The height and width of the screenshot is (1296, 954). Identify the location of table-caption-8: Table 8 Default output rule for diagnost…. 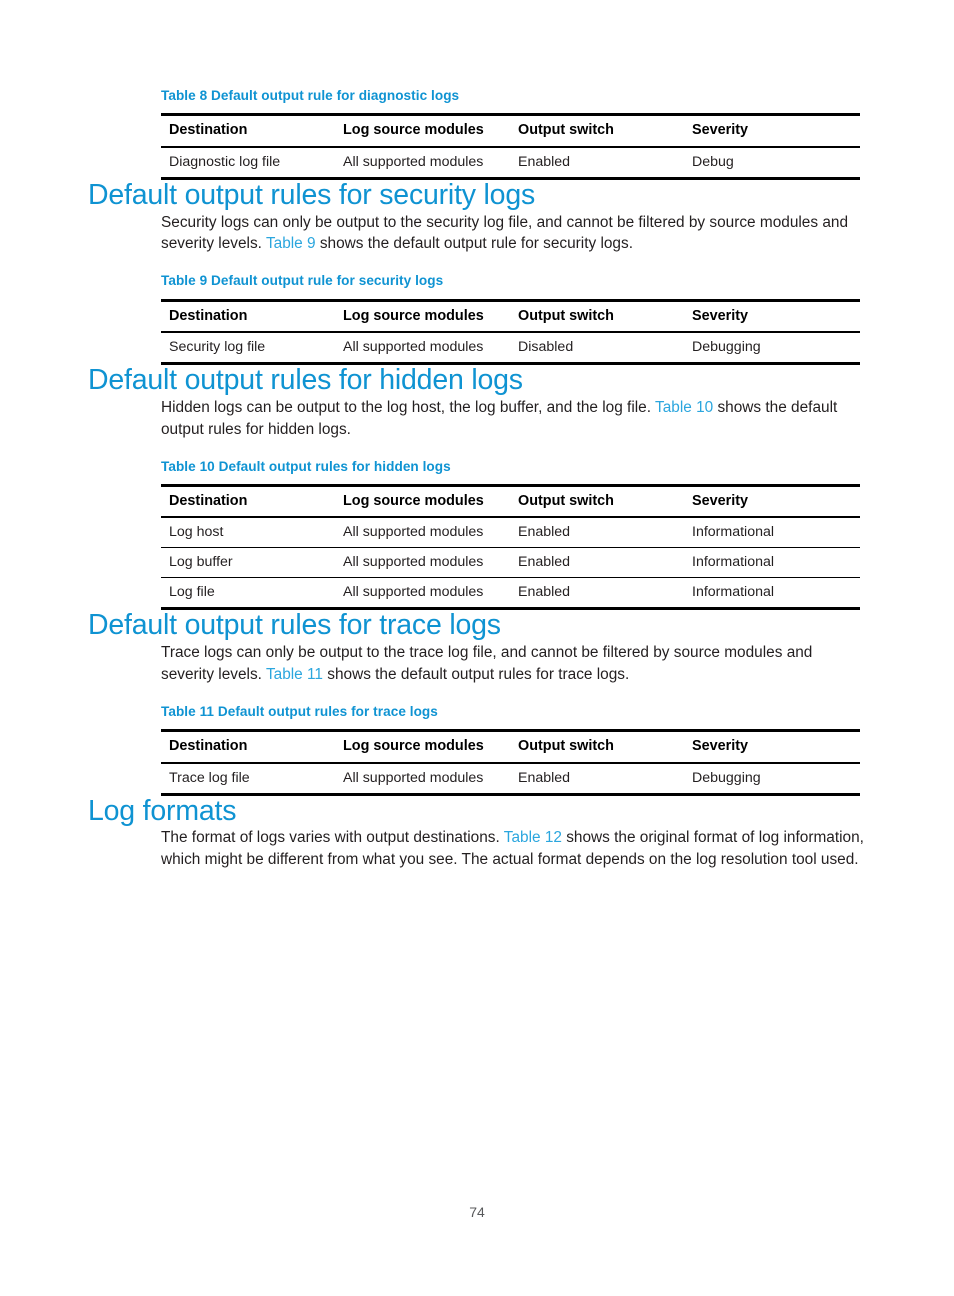
(310, 95).